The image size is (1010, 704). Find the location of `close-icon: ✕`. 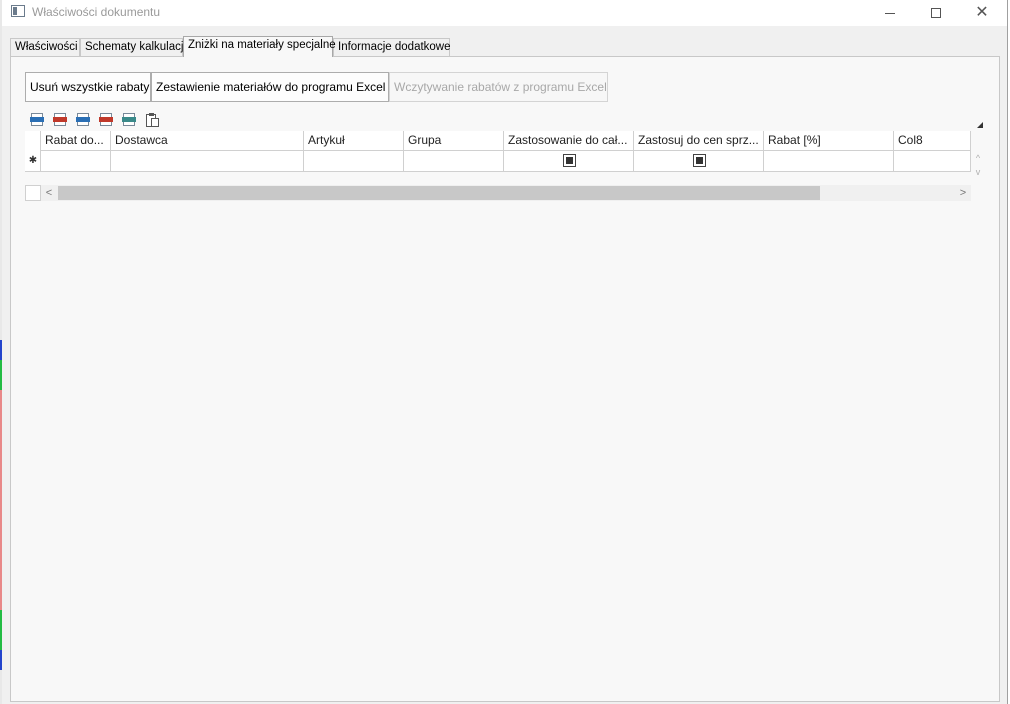

close-icon: ✕ is located at coordinates (982, 12).